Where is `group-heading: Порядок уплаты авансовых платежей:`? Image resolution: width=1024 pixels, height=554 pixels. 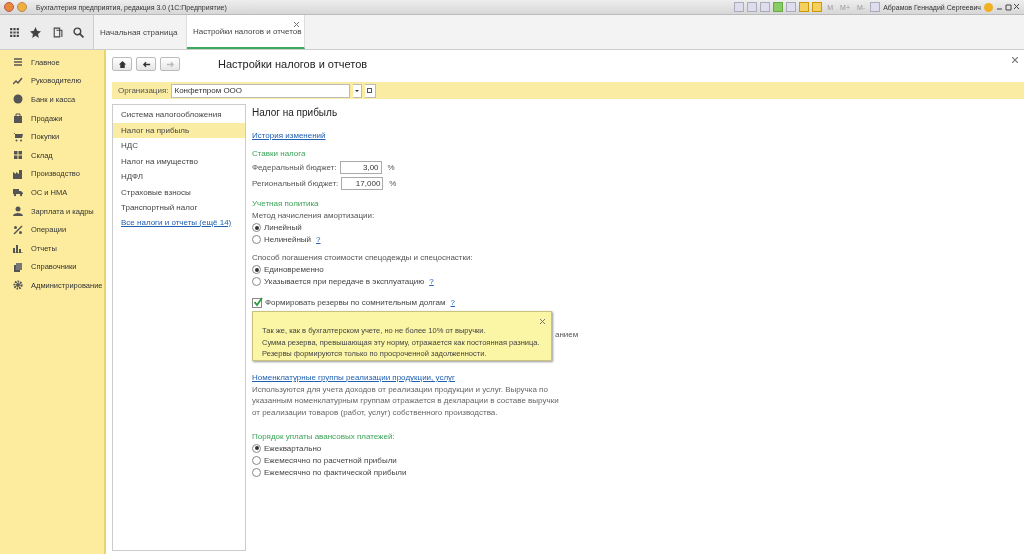
group-heading: Порядок уплаты авансовых платежей: is located at coordinates (323, 436).